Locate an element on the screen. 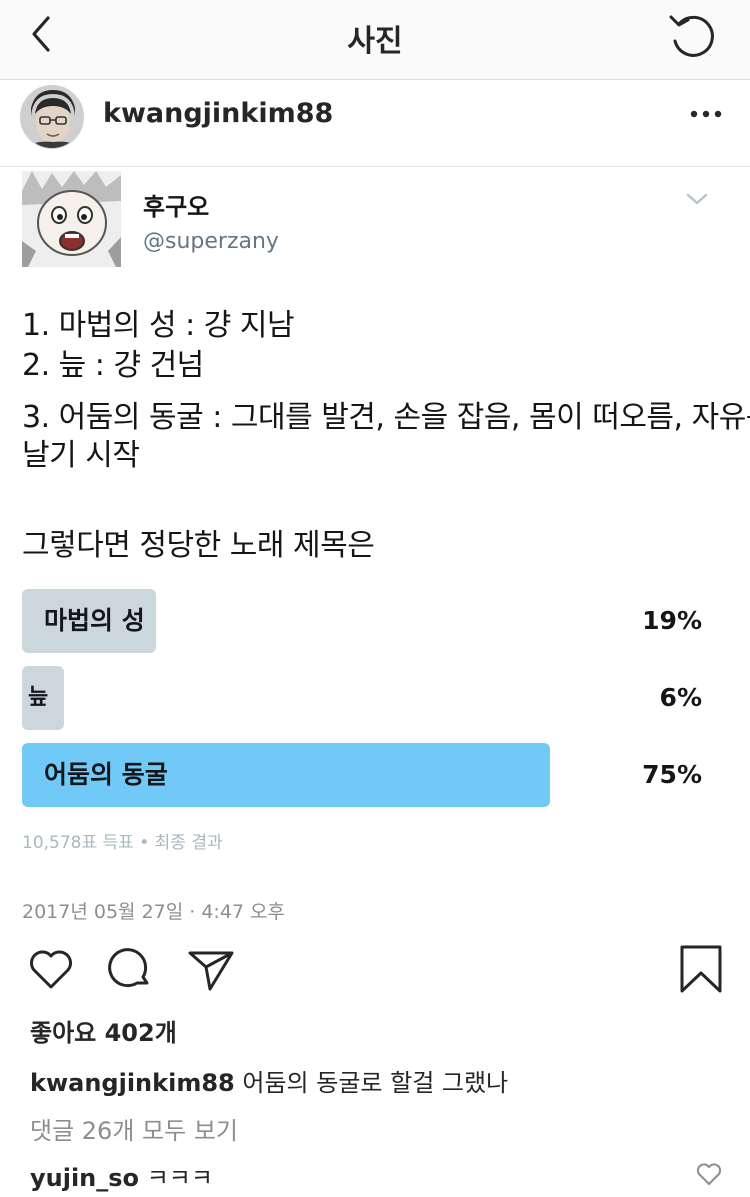  top-nav-bar: 사진 is located at coordinates (375, 40).